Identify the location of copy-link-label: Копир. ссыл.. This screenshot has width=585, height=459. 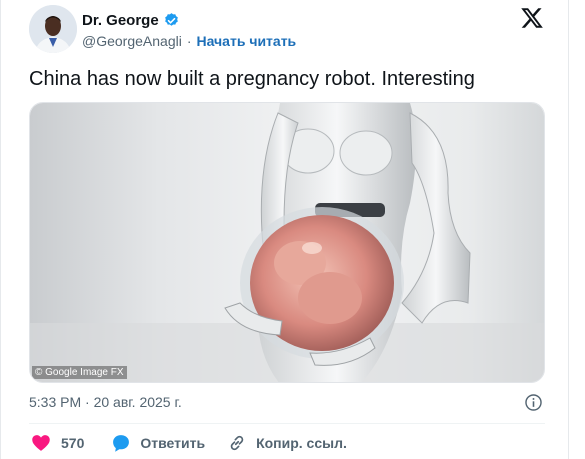
(301, 443).